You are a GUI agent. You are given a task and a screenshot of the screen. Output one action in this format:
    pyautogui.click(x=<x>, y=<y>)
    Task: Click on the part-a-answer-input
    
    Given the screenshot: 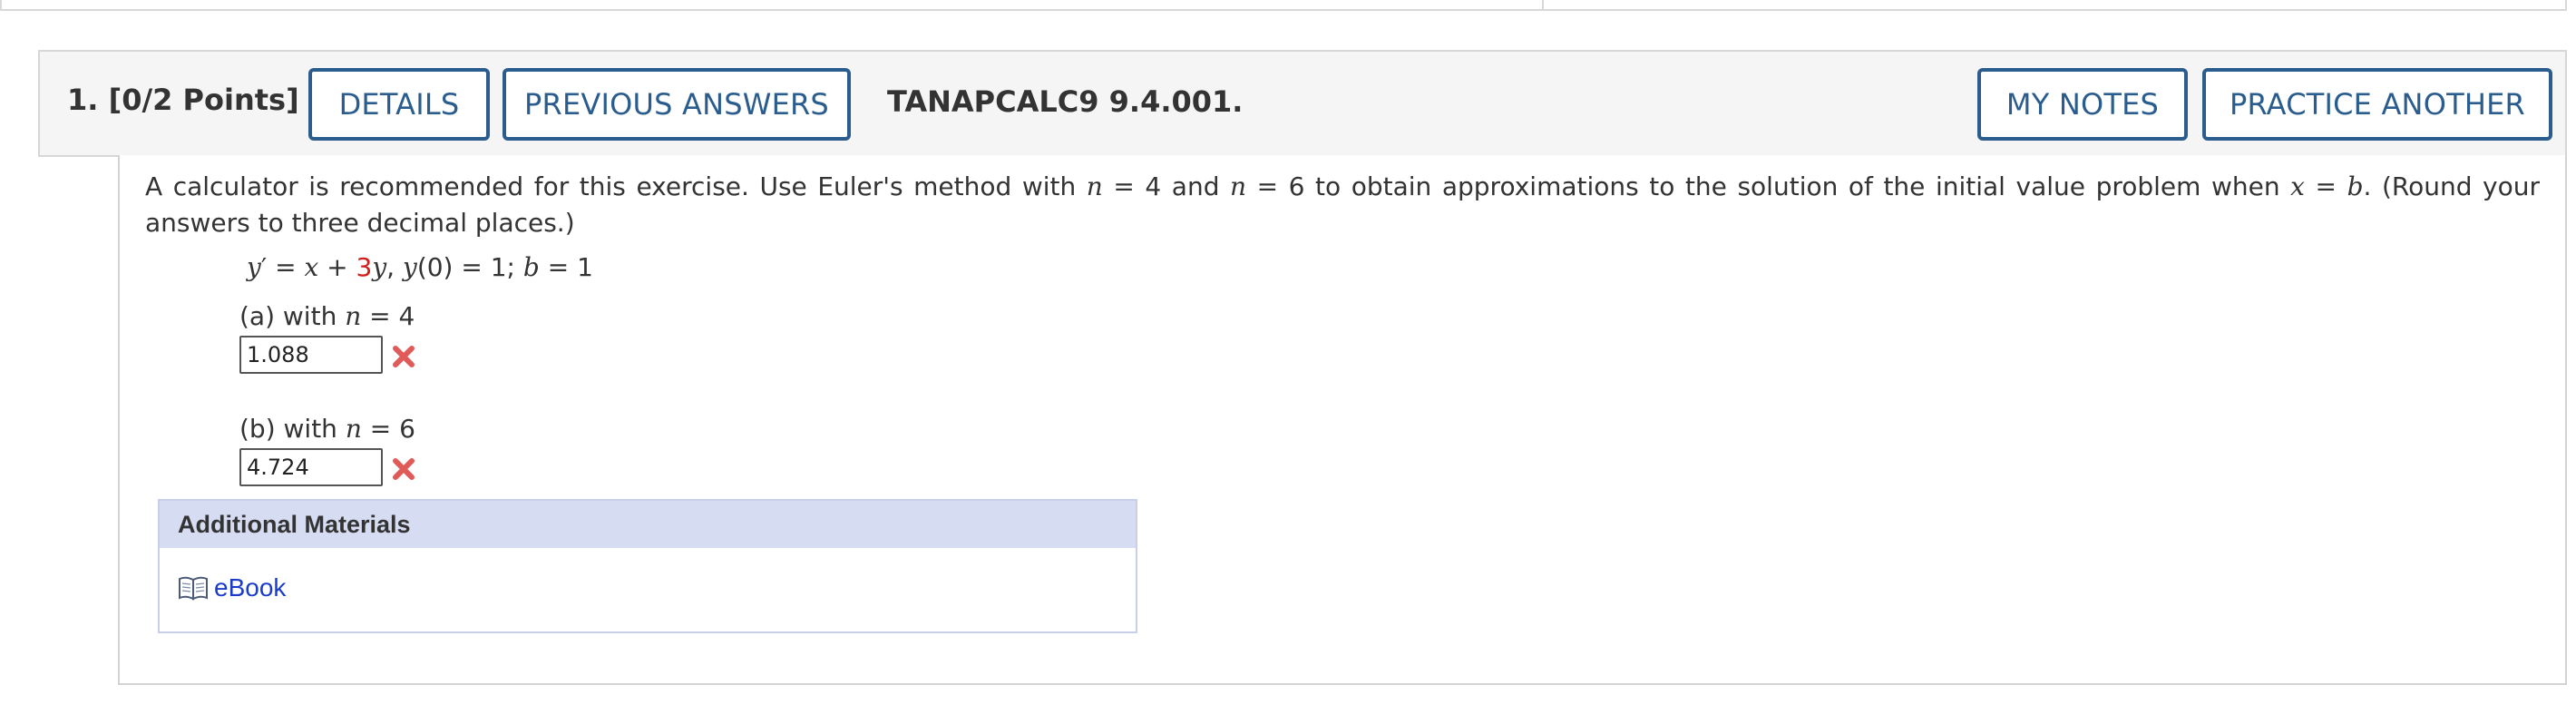 What is the action you would take?
    pyautogui.click(x=311, y=355)
    